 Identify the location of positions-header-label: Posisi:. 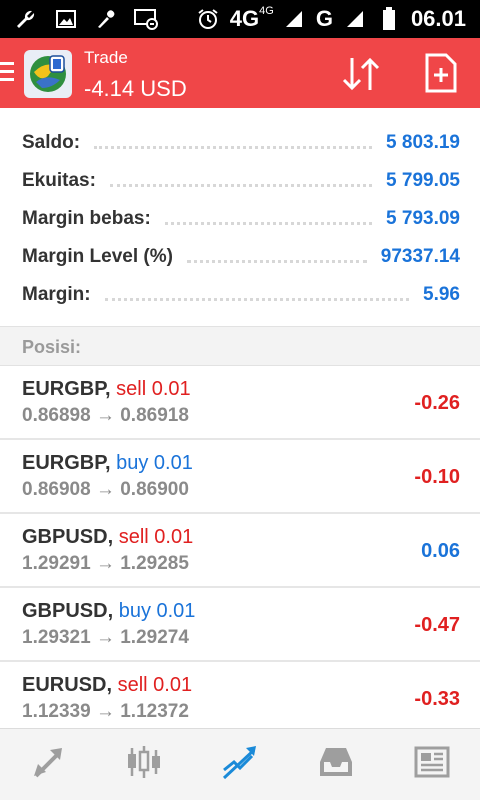
(52, 347).